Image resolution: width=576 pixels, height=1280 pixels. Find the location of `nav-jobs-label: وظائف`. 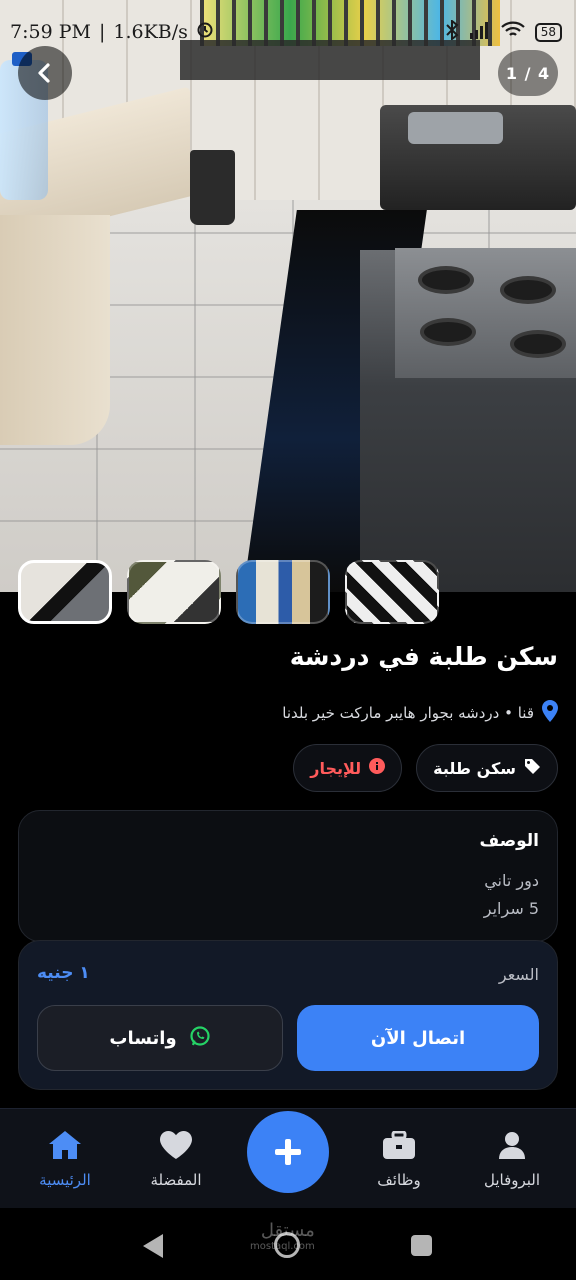

nav-jobs-label: وظائف is located at coordinates (399, 1180).